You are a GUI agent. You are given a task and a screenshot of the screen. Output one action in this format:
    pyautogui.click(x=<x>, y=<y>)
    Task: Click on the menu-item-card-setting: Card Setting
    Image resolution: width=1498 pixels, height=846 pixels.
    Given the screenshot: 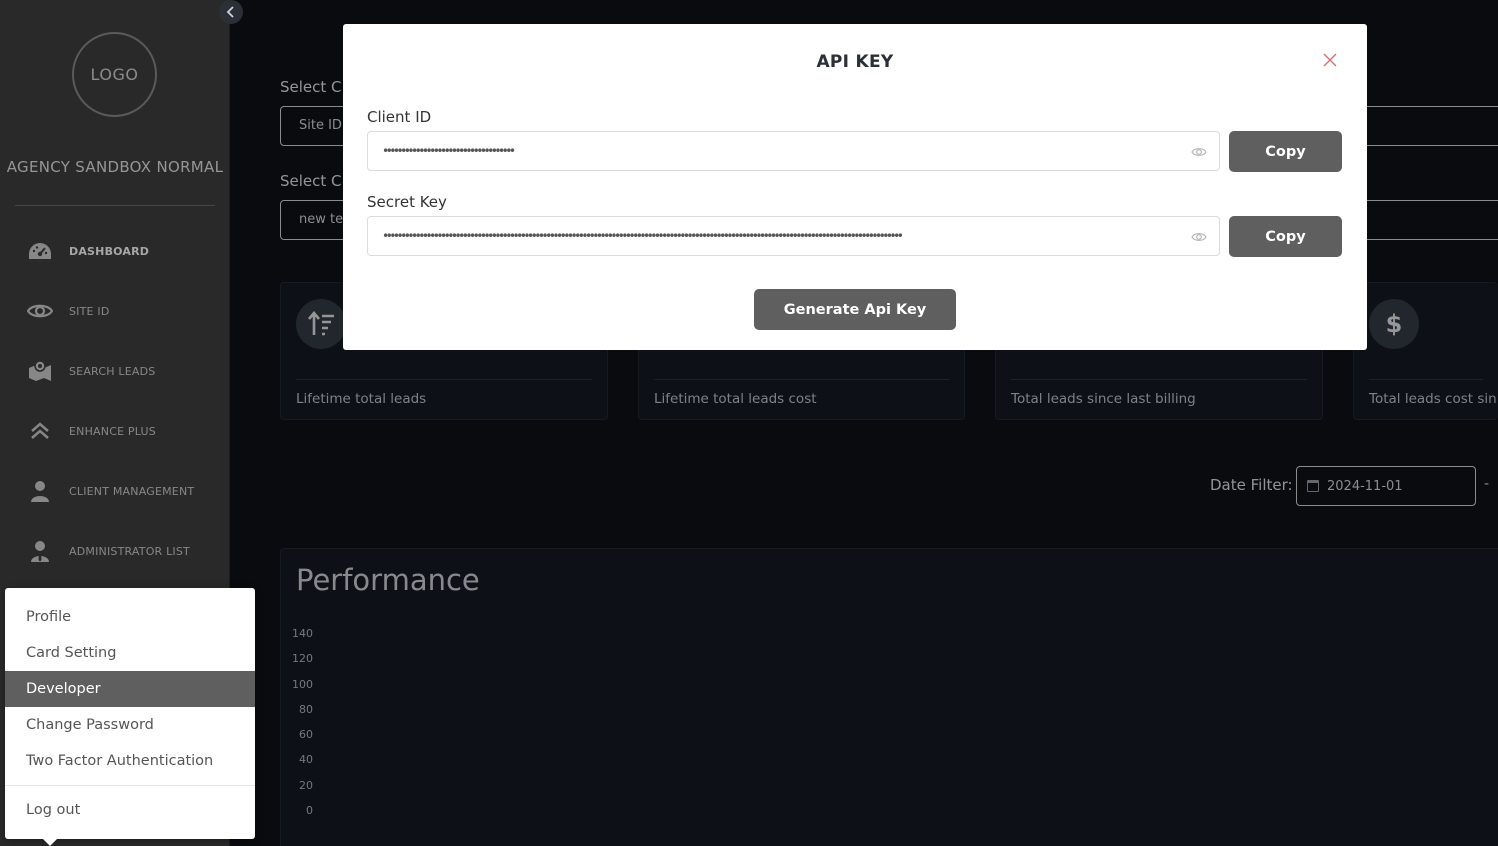 What is the action you would take?
    pyautogui.click(x=130, y=653)
    